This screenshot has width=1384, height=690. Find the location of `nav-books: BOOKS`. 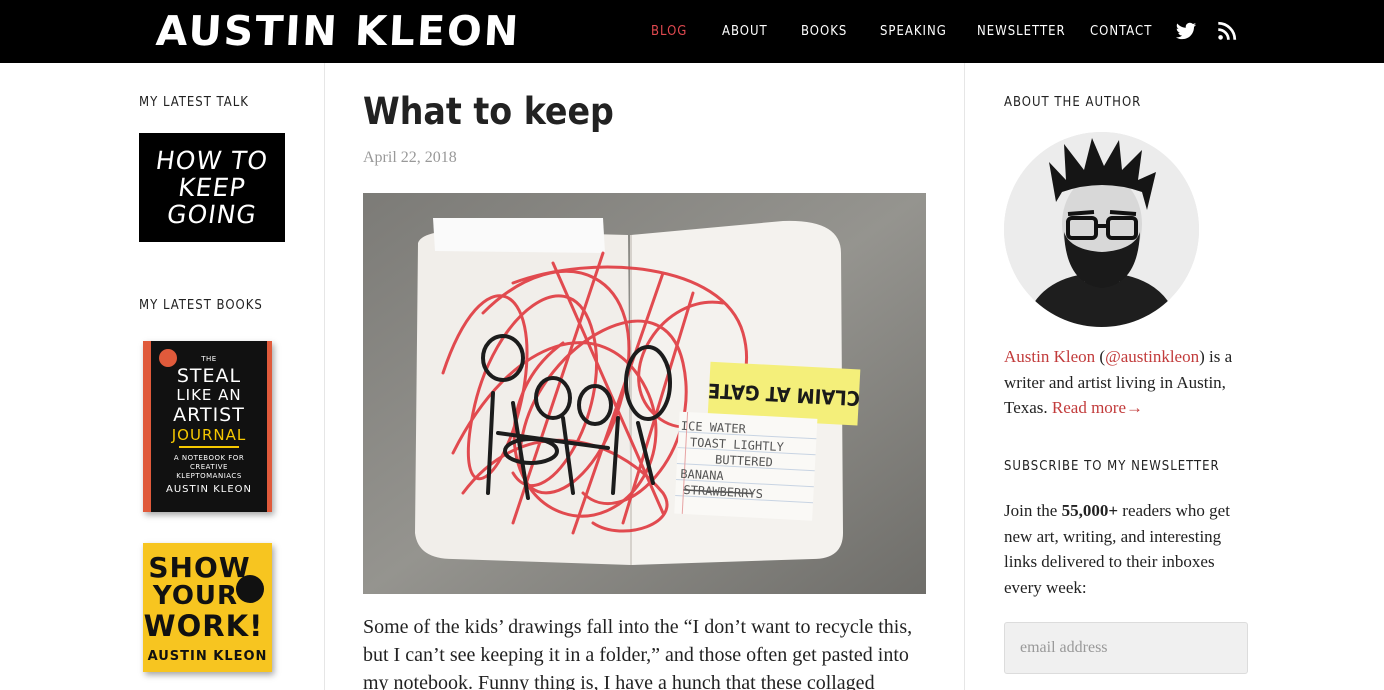

nav-books: BOOKS is located at coordinates (824, 31).